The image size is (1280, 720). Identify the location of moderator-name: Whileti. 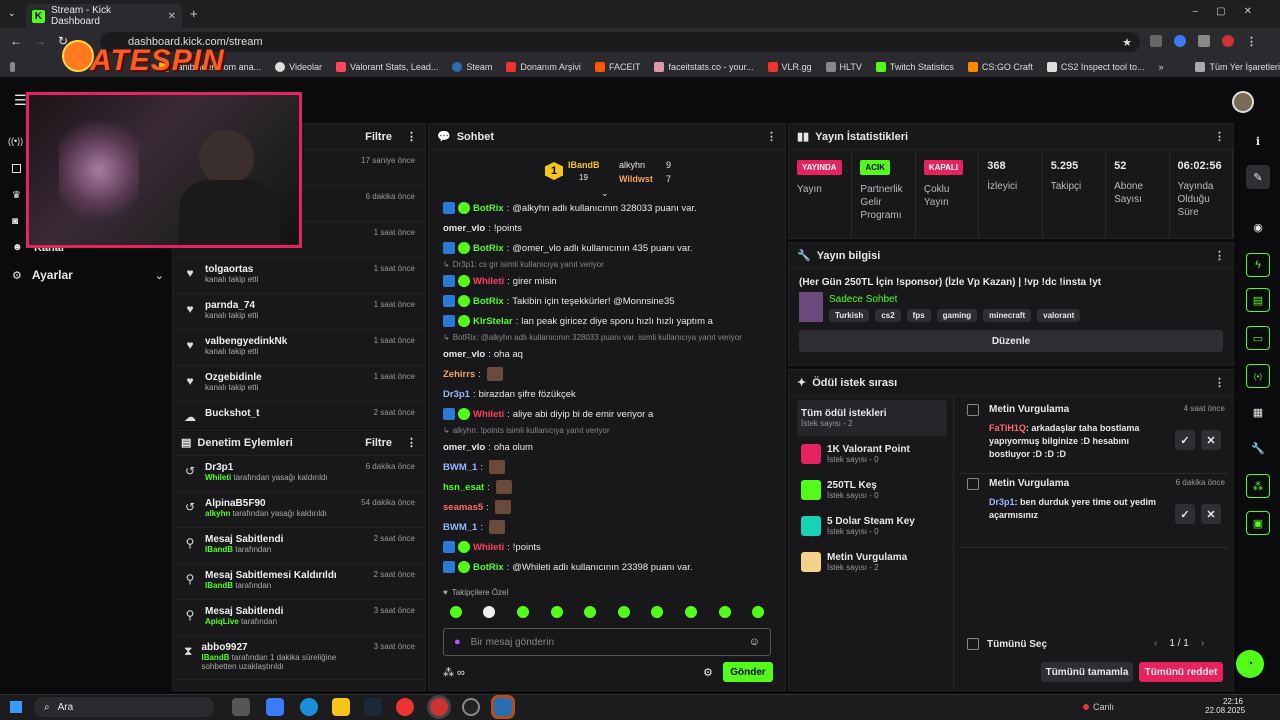
(218, 477).